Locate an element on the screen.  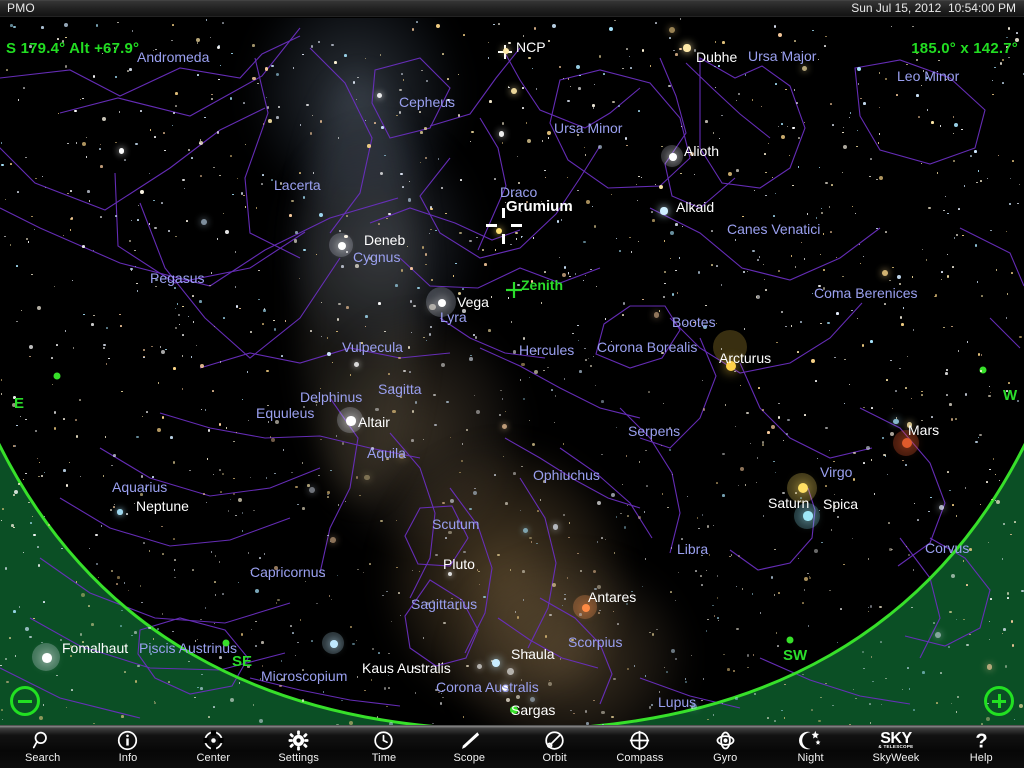
toolbar-label: Search is located at coordinates (42, 758).